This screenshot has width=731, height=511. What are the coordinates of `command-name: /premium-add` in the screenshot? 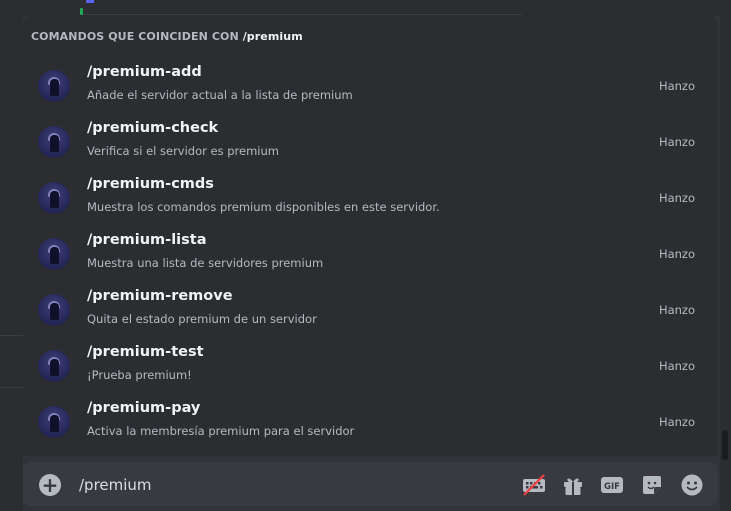 It's located at (144, 72).